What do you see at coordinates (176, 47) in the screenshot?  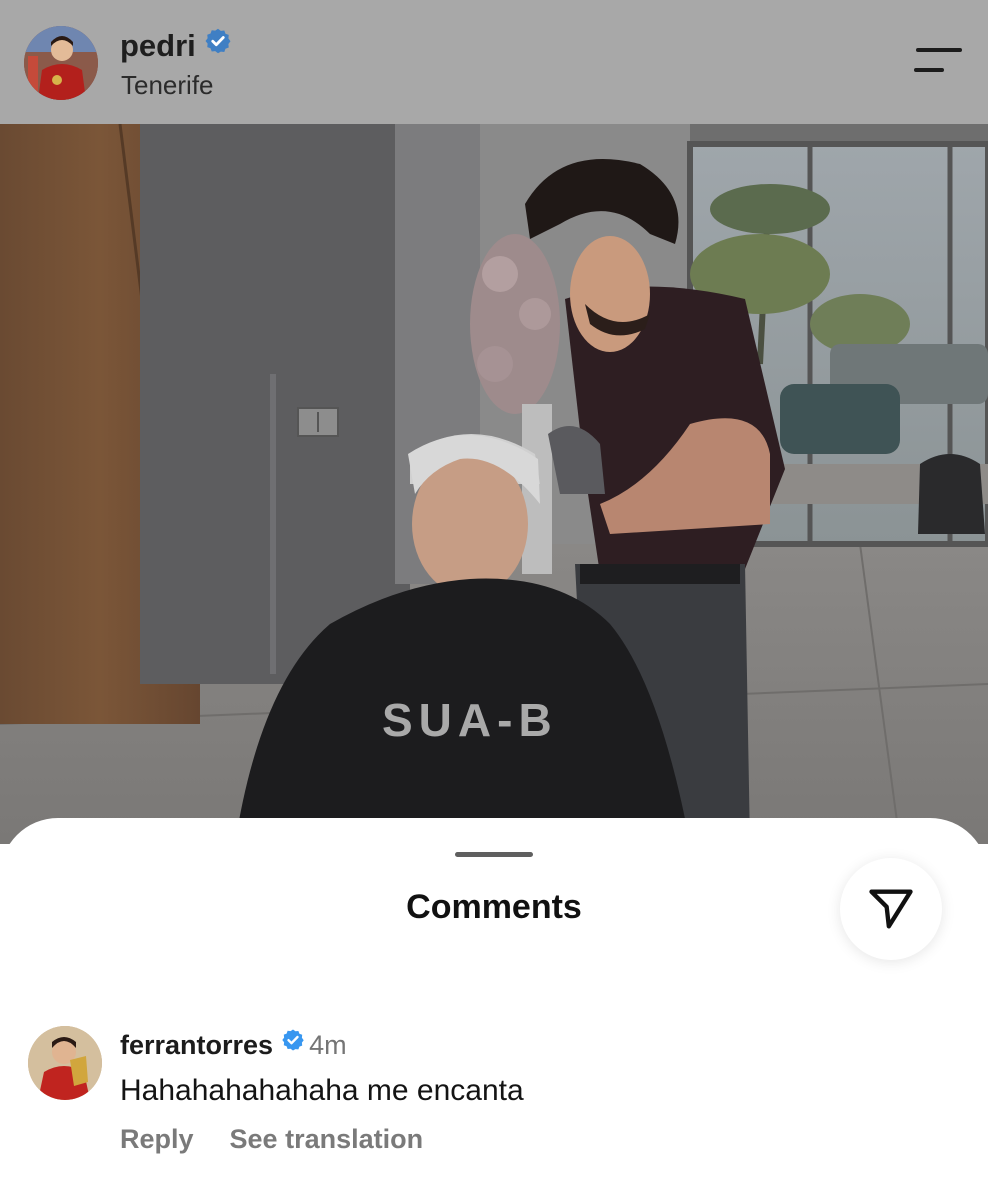 I see `post-username: pedri` at bounding box center [176, 47].